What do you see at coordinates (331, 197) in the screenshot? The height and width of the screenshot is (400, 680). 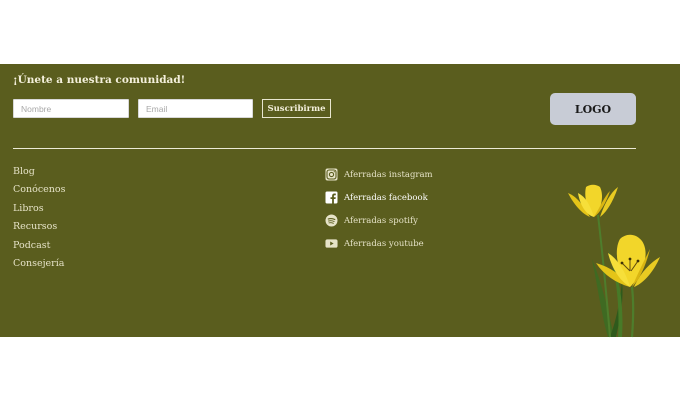 I see `facebook-icon` at bounding box center [331, 197].